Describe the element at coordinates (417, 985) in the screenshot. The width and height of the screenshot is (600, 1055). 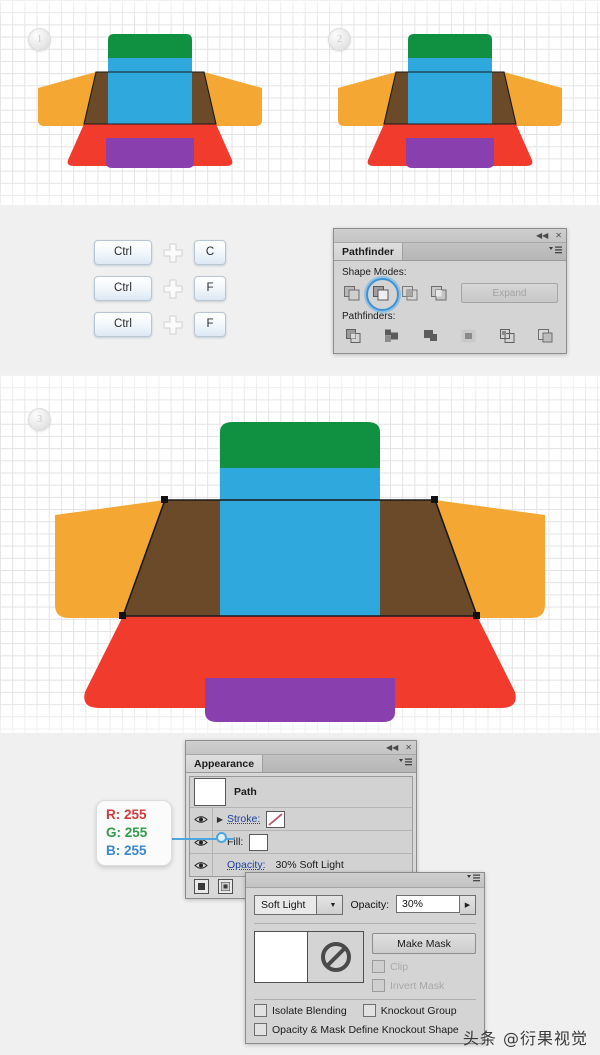
I see `invert-mask-label: Invert Mask` at that location.